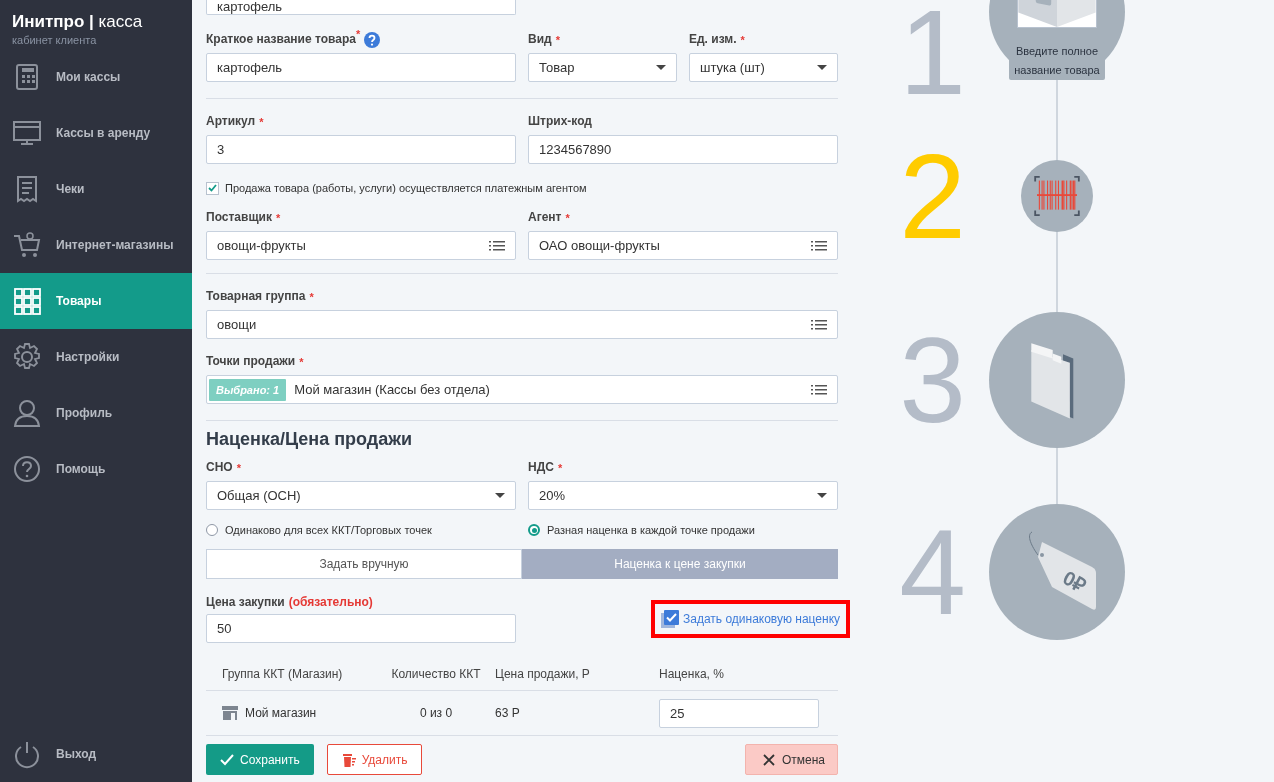 Image resolution: width=1274 pixels, height=782 pixels. Describe the element at coordinates (1057, 196) in the screenshot. I see `barcode-icon` at that location.